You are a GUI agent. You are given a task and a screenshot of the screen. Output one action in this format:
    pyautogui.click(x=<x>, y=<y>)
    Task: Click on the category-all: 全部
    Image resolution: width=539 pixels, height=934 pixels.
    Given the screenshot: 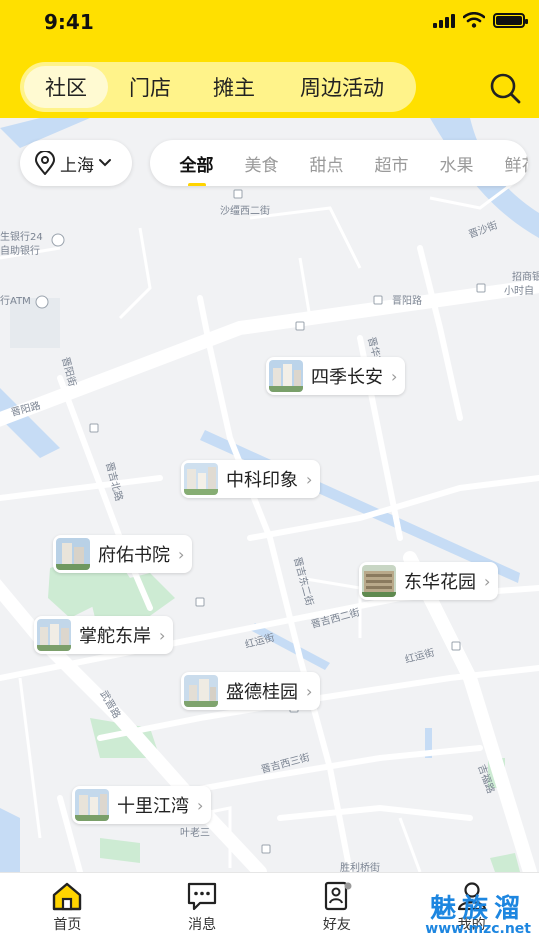 What is the action you would take?
    pyautogui.click(x=196, y=168)
    